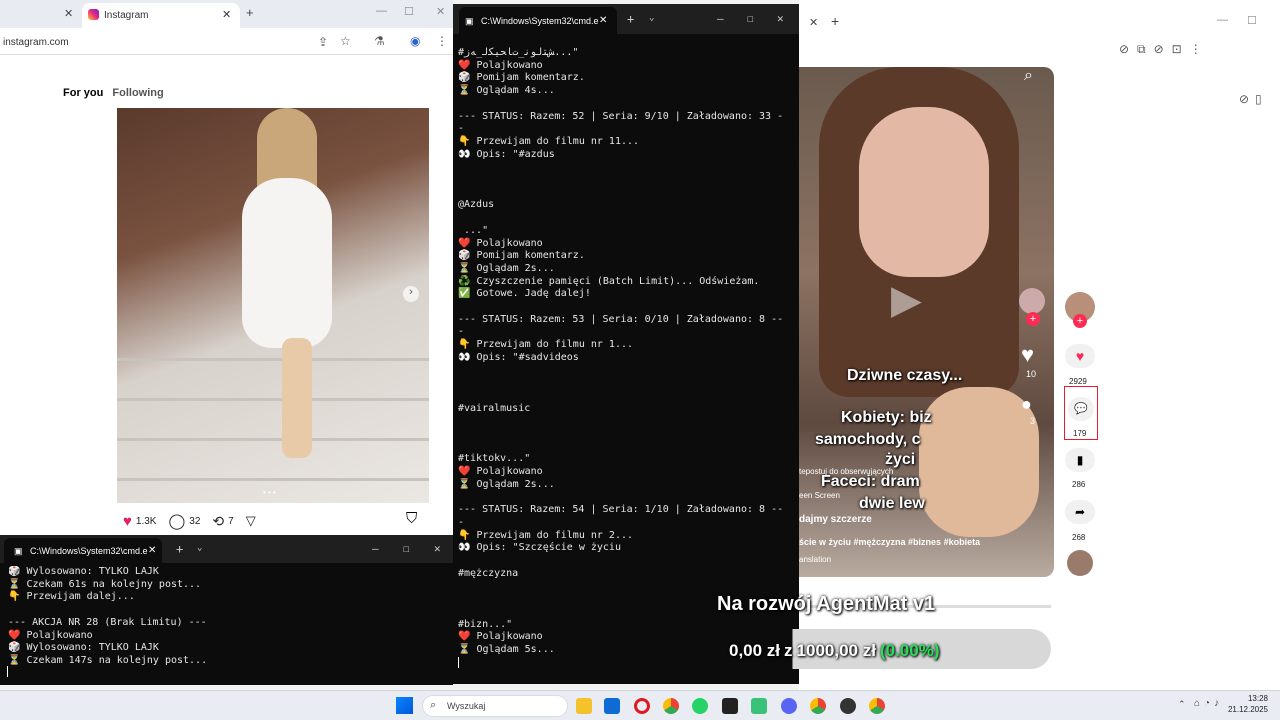 The width and height of the screenshot is (1280, 720). Describe the element at coordinates (1248, 698) in the screenshot. I see `clock-time: 13:28` at that location.